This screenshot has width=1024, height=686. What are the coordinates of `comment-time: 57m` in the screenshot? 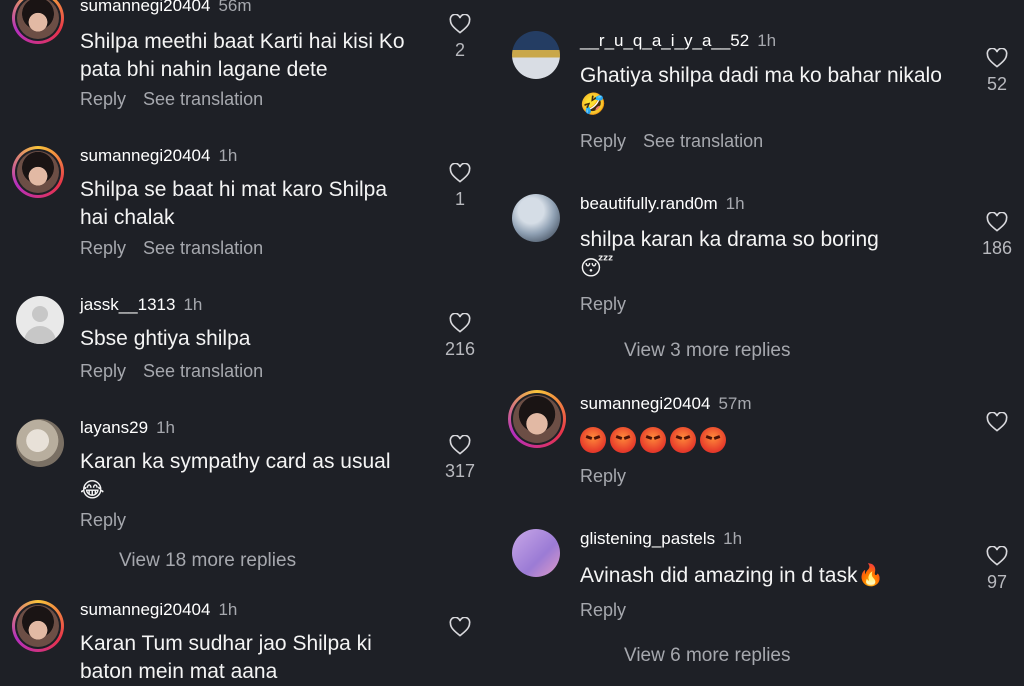 It's located at (734, 403).